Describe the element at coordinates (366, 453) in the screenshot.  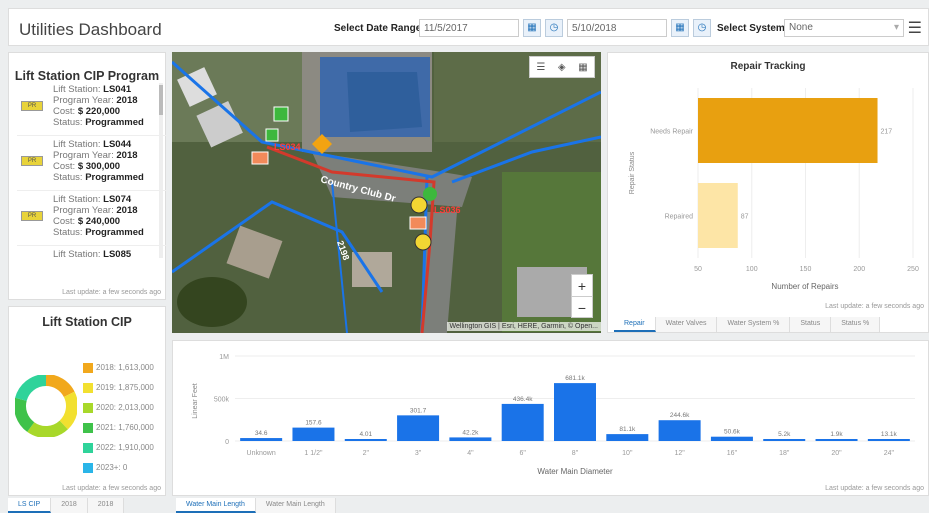
I see `water-main-category-label: 2"` at that location.